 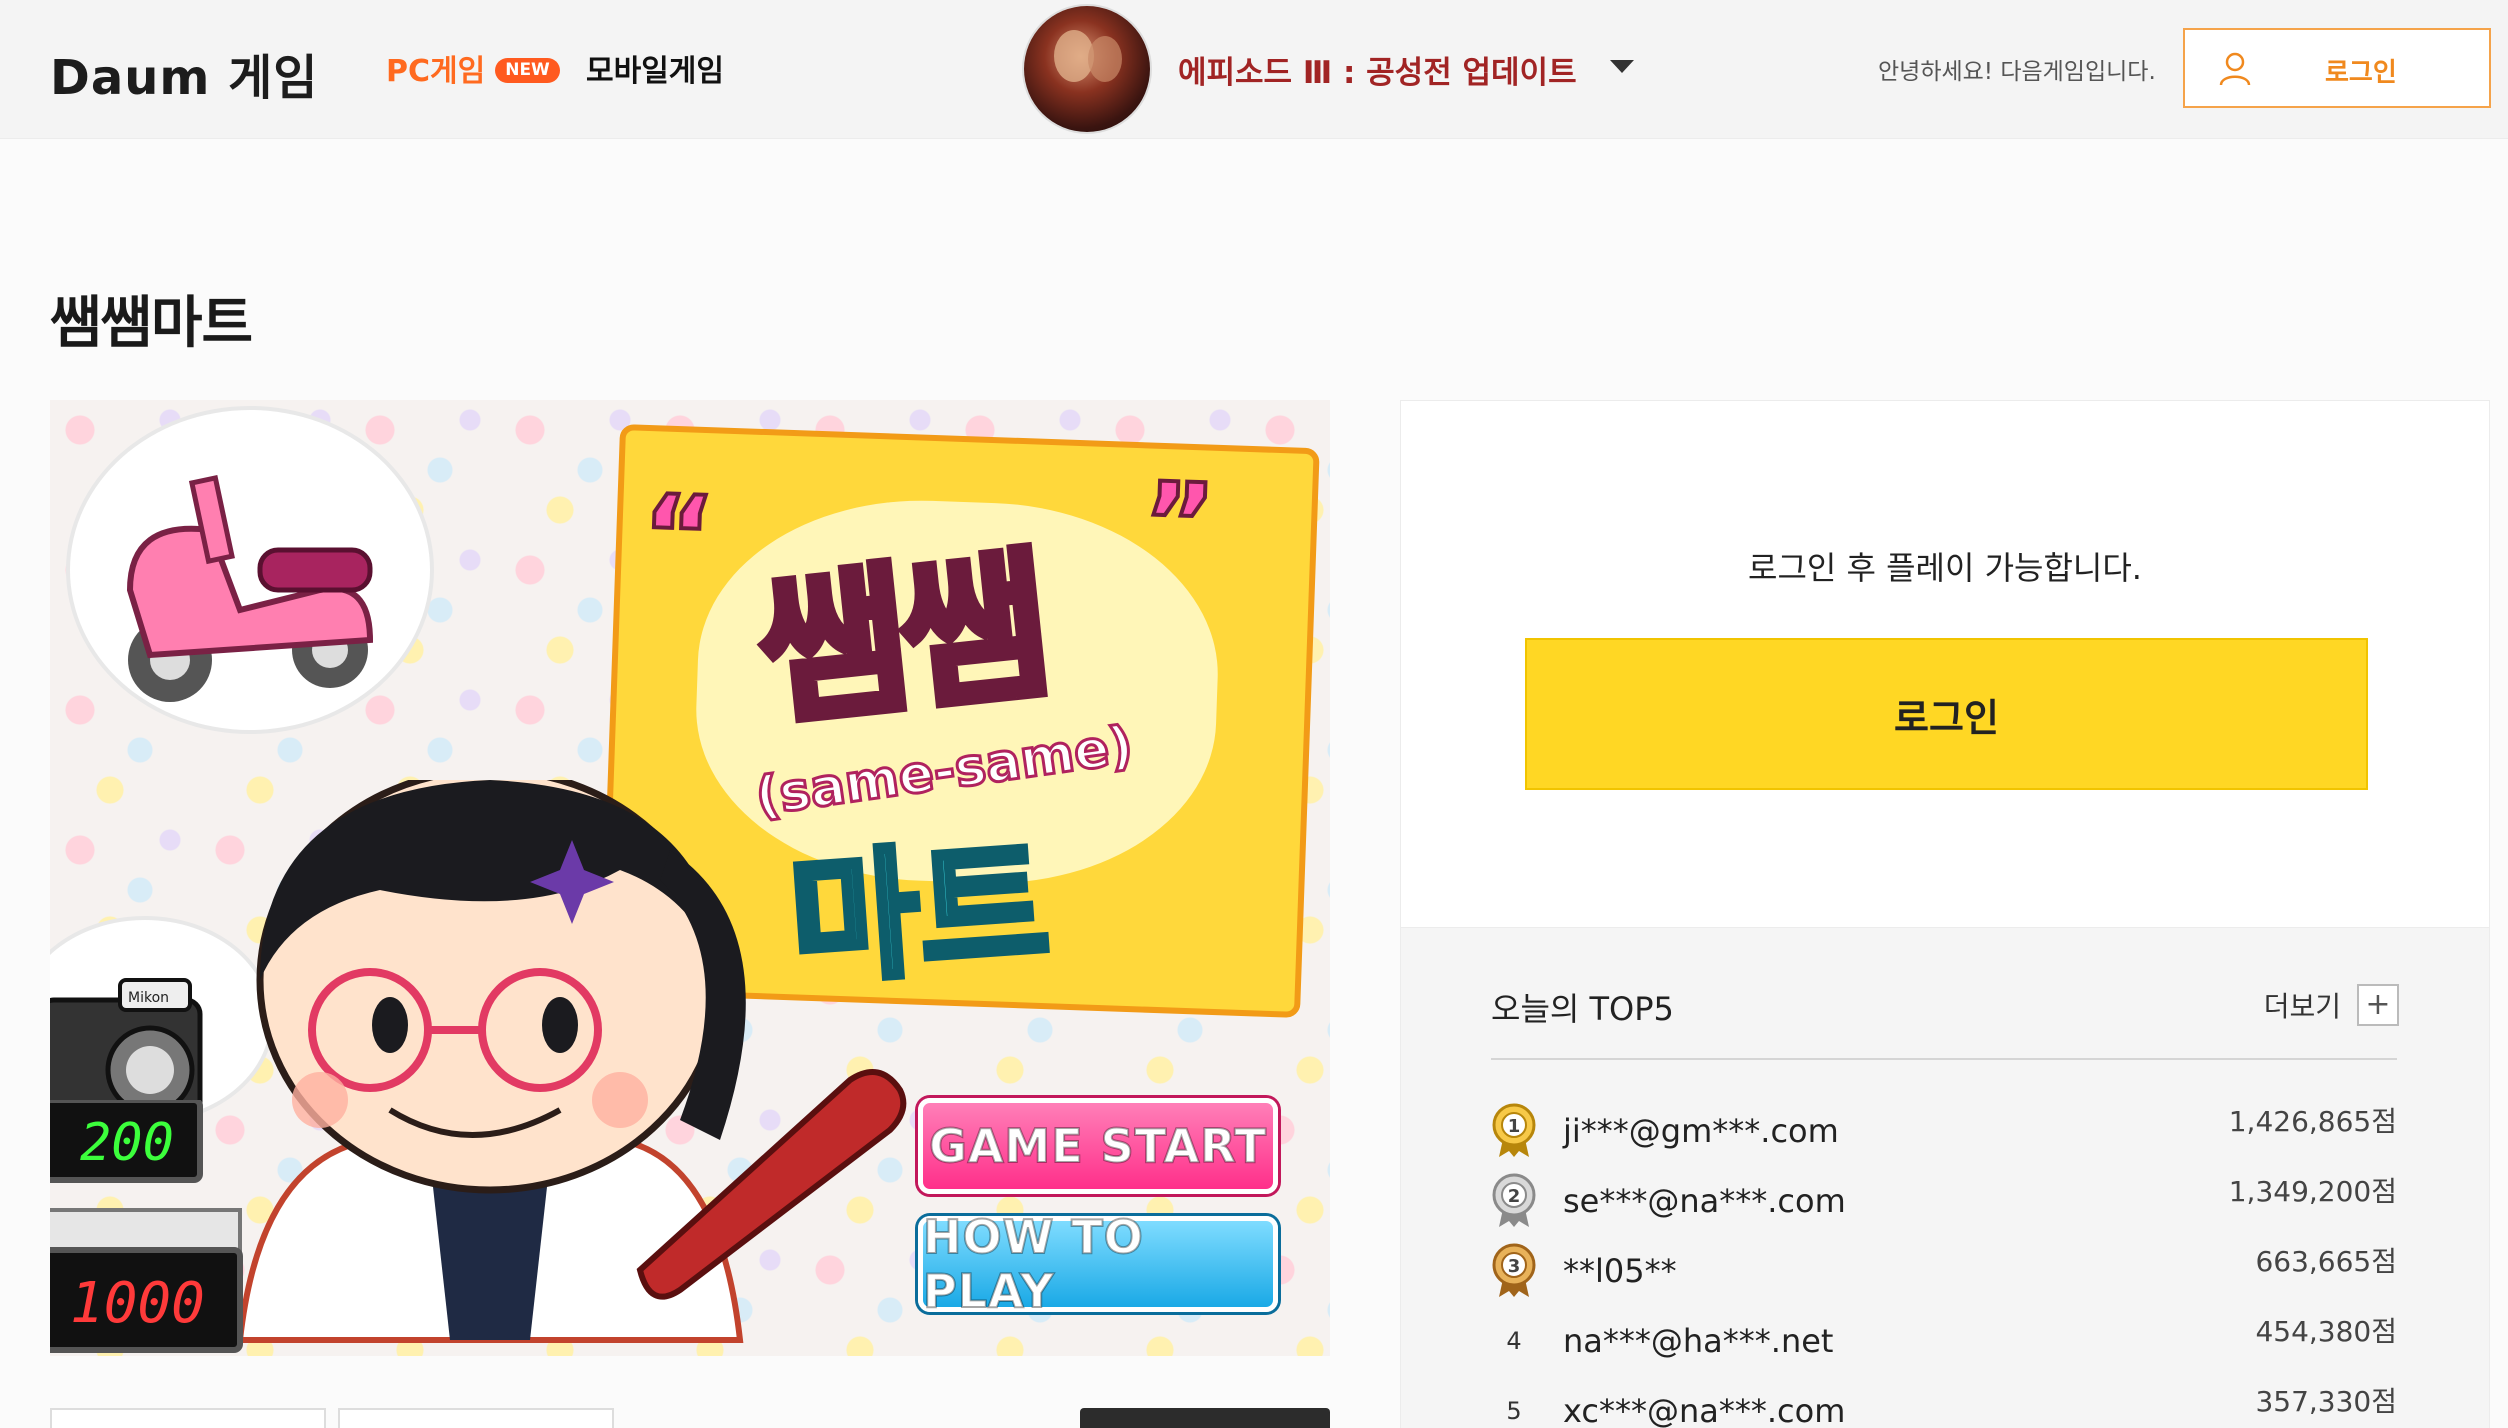 I want to click on sausage-illustration, so click(x=771, y=1184).